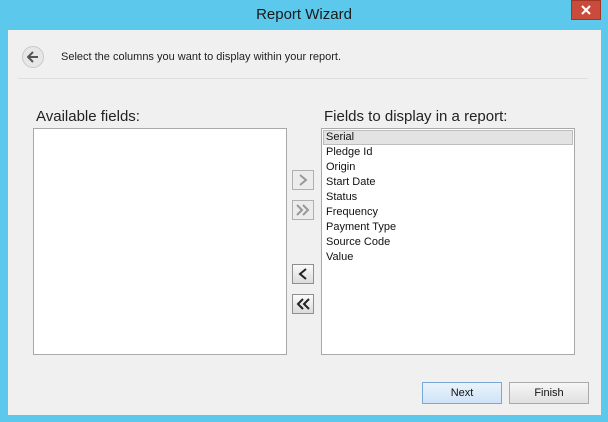 The width and height of the screenshot is (608, 422). Describe the element at coordinates (303, 78) in the screenshot. I see `header-divider` at that location.